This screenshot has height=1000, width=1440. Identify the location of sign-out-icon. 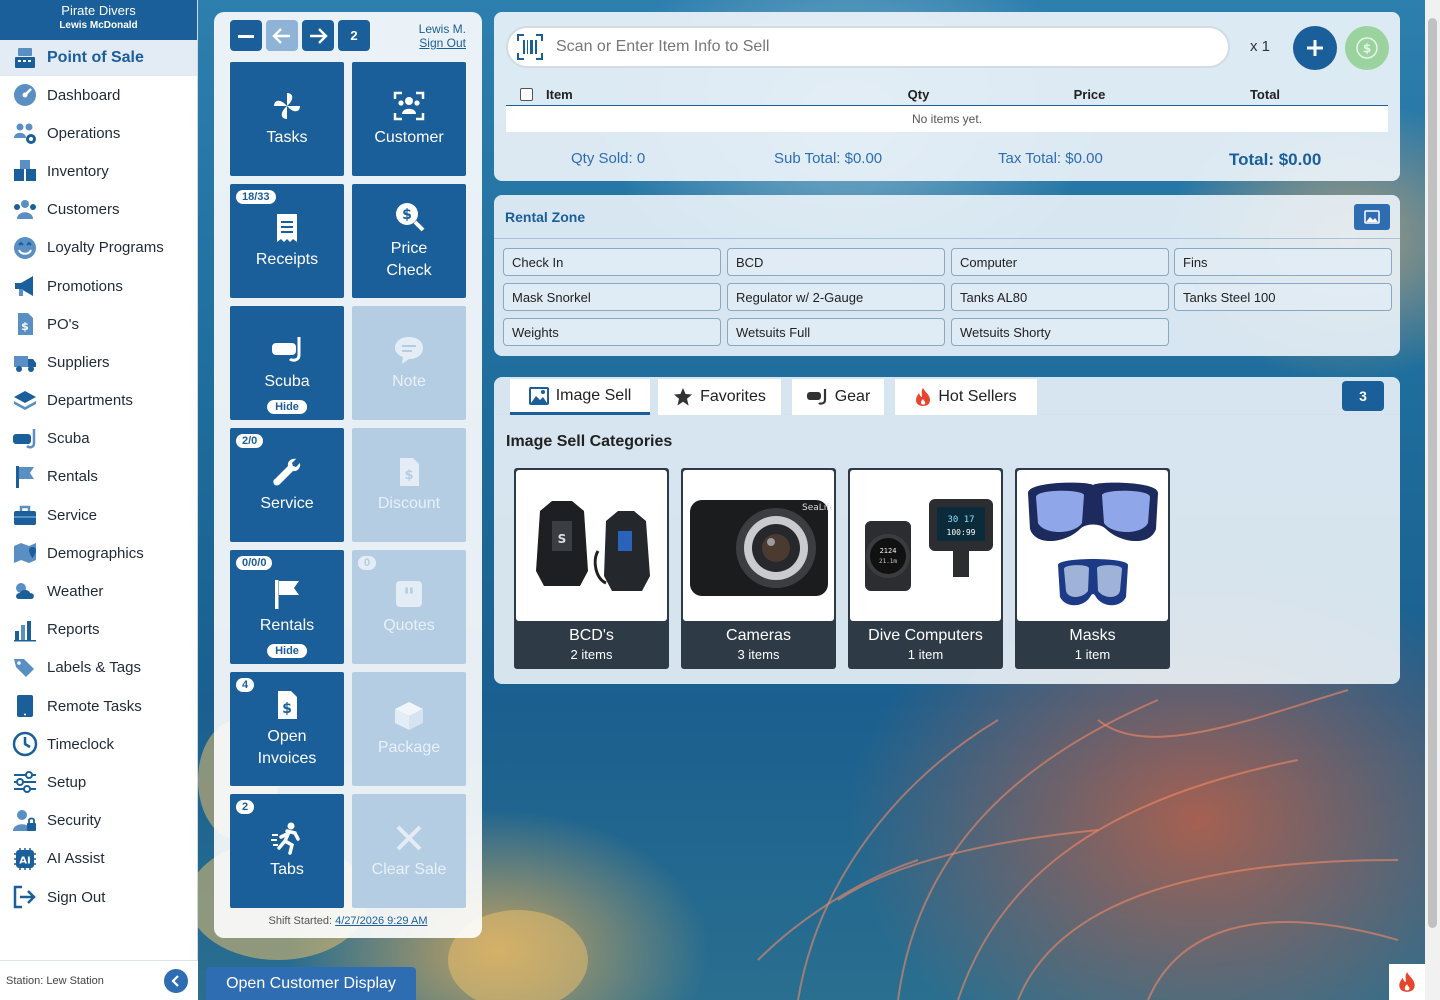
(25, 897).